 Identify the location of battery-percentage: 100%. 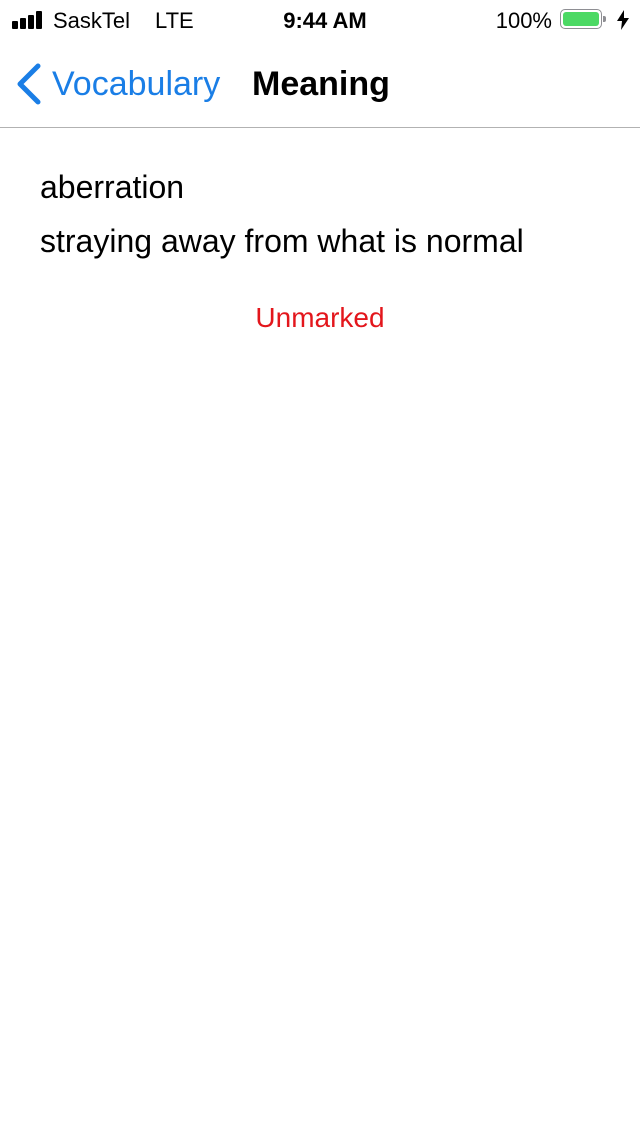
(523, 20).